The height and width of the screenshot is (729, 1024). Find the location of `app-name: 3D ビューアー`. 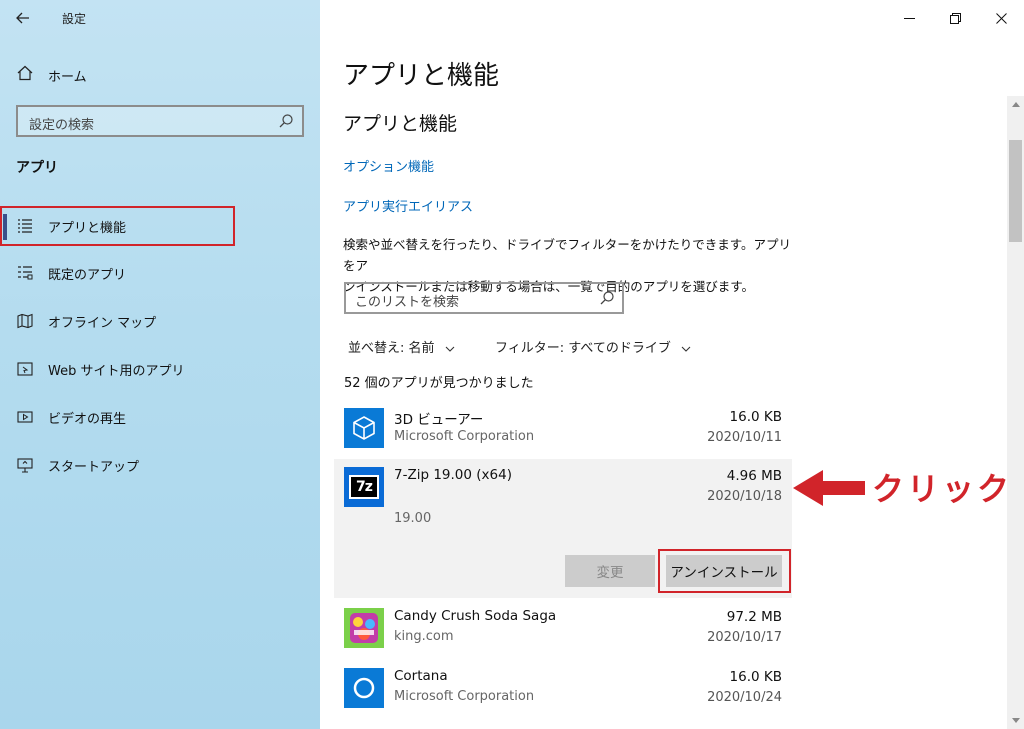

app-name: 3D ビューアー is located at coordinates (439, 420).